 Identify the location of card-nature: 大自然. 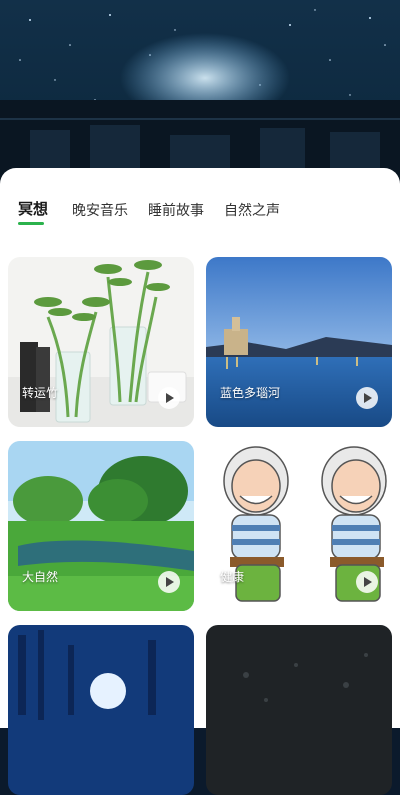
(101, 526).